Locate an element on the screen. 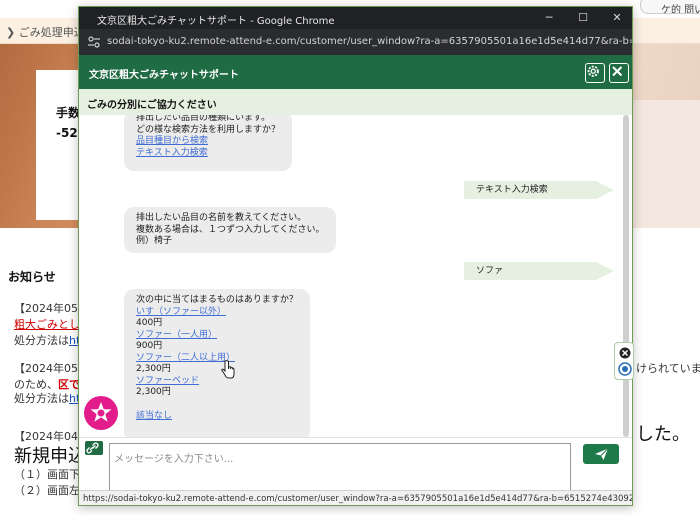 The image size is (700, 515). news-1-link-prefix: 処分方法は is located at coordinates (41, 340).